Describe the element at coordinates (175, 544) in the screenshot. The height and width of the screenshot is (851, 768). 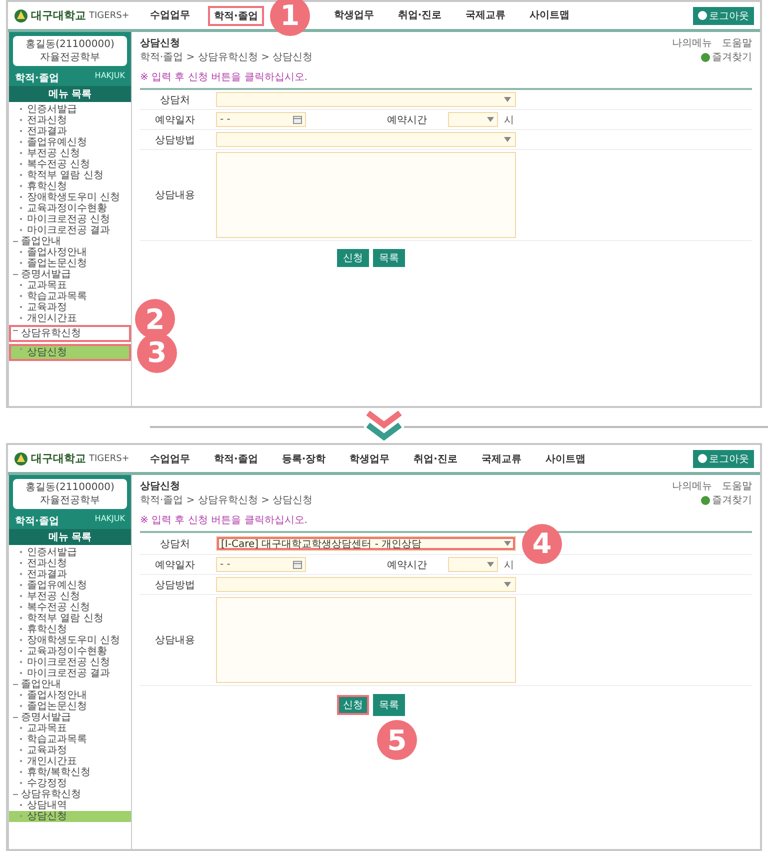
I see `field-label: 상담처` at that location.